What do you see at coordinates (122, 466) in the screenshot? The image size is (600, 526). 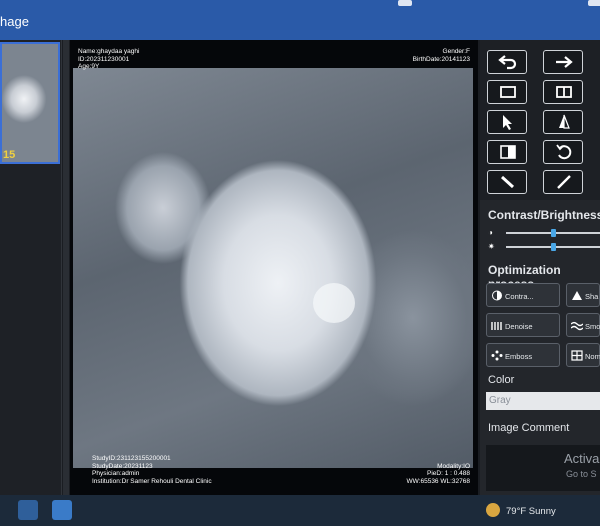 I see `study-date: StudyDate:20231123` at bounding box center [122, 466].